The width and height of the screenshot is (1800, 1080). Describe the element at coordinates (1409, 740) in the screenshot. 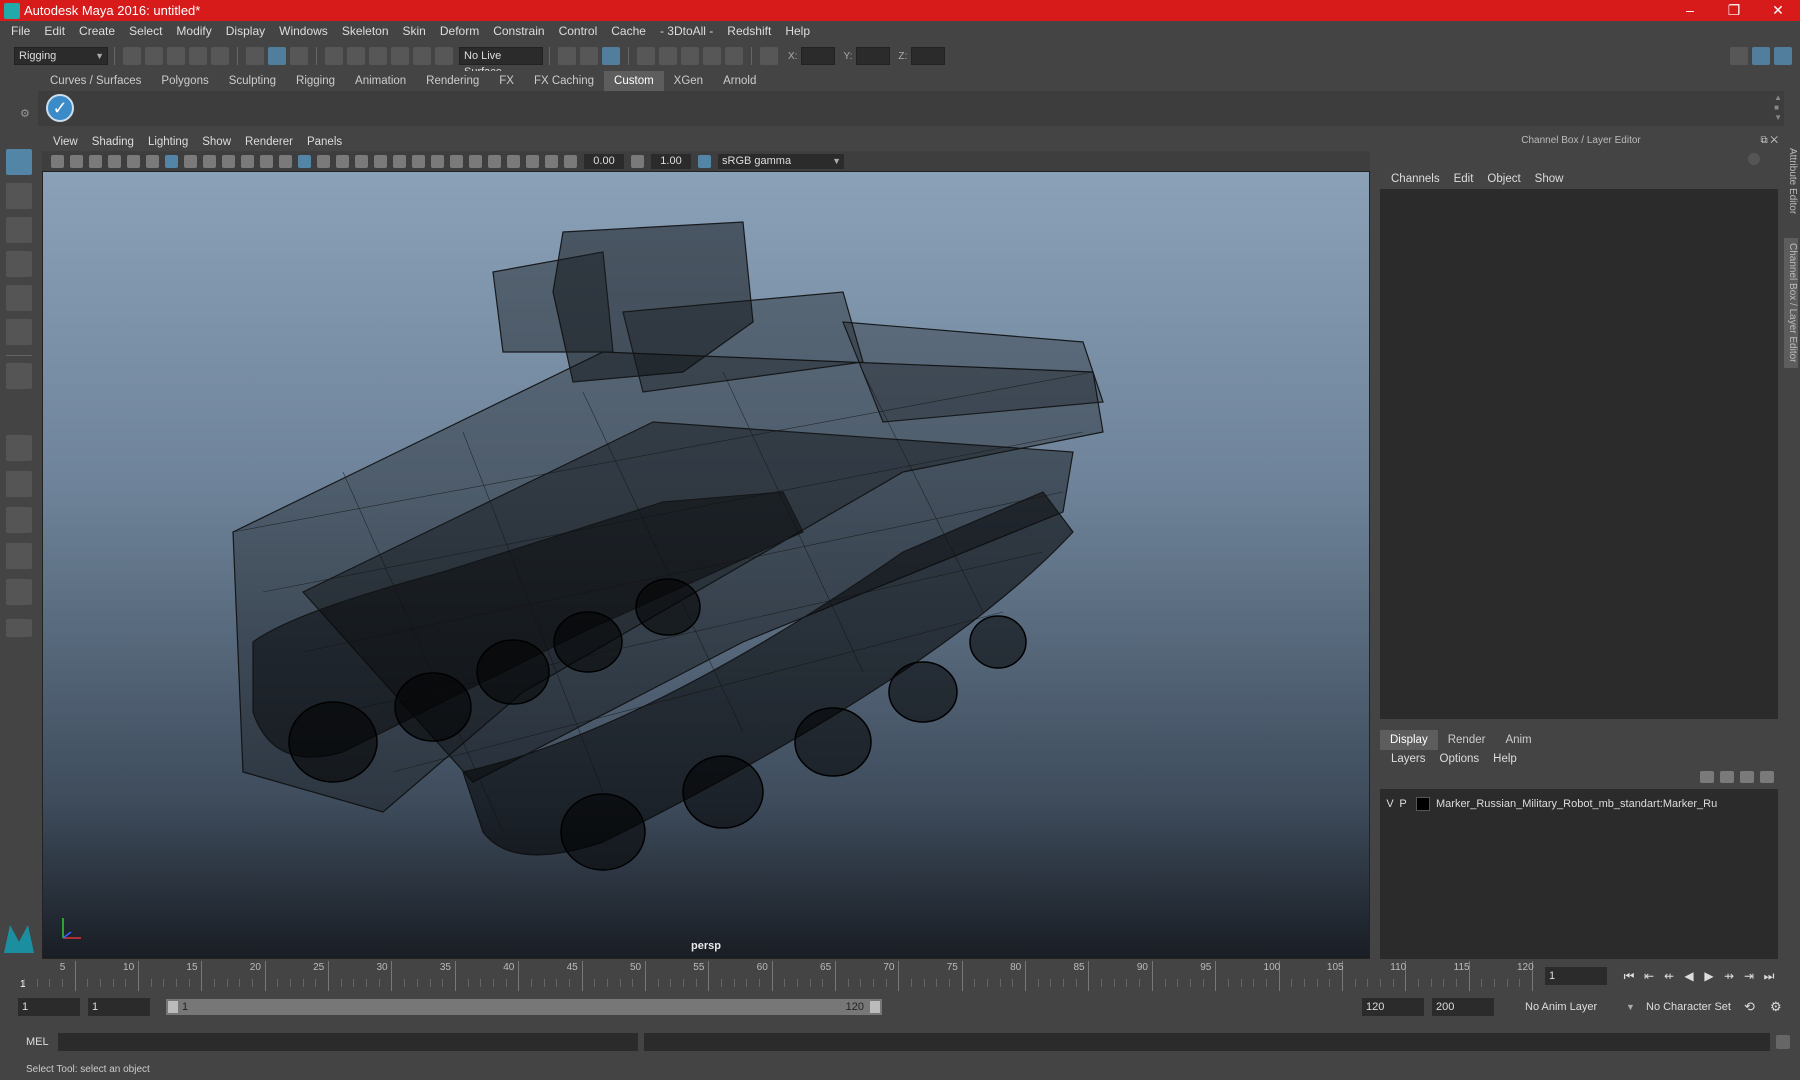

I see `tab-display: Display` at that location.